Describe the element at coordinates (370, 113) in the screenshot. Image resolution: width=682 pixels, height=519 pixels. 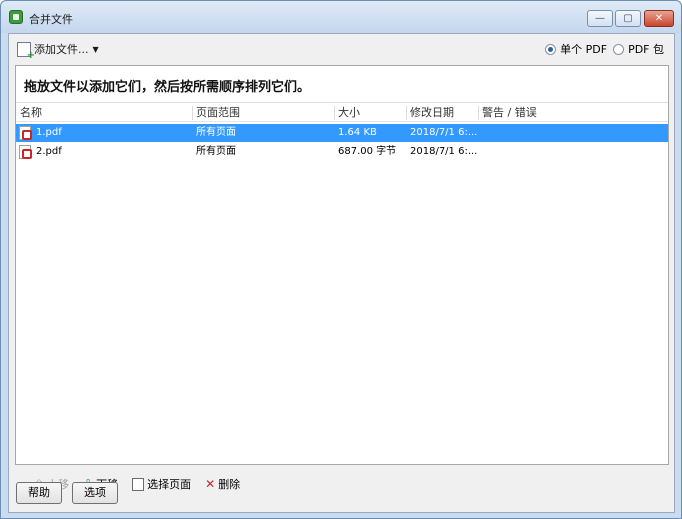
I see `column-header-size: 大小` at that location.